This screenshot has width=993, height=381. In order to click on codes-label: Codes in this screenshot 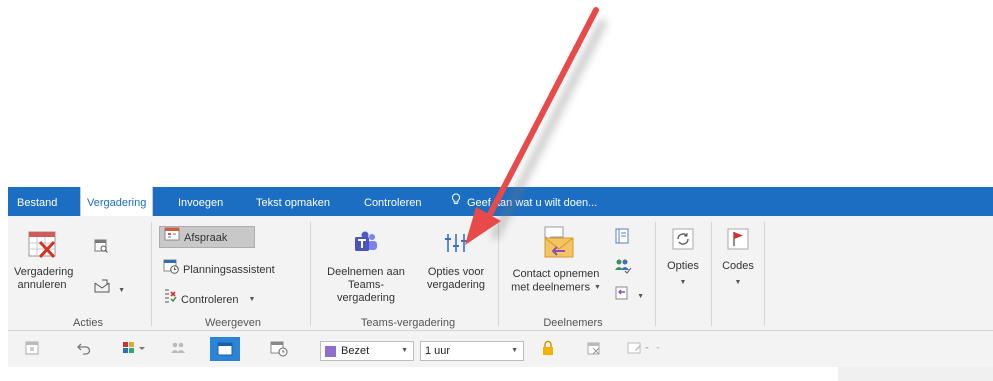, I will do `click(738, 266)`.